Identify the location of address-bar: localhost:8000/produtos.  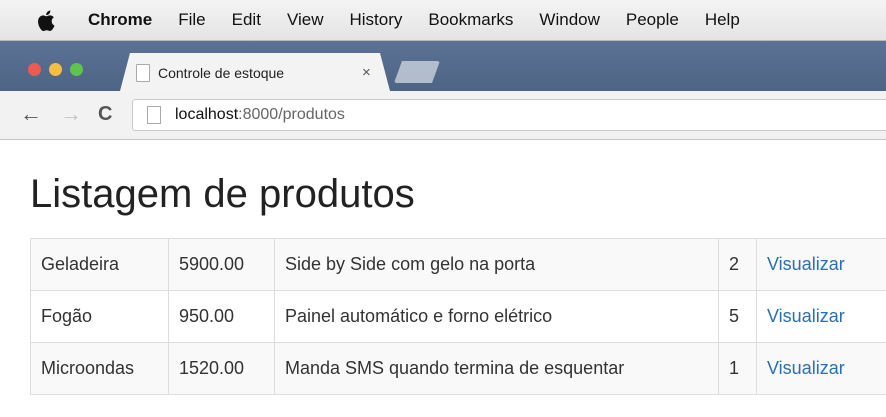
(509, 115).